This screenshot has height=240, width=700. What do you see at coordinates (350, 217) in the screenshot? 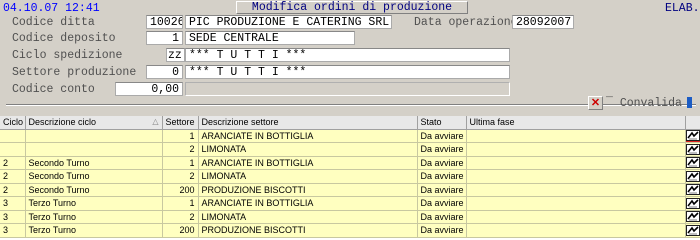
I see `table-row: 3 Terzo Turno 2 LIMONATA Da avviare` at bounding box center [350, 217].